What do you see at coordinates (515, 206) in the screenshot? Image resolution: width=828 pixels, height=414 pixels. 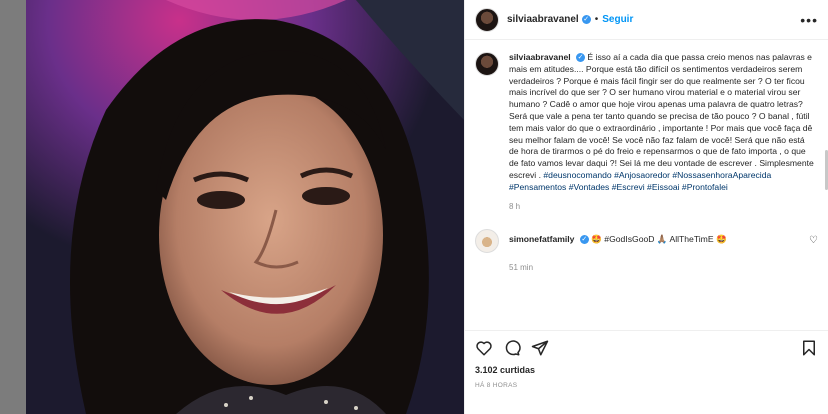 I see `caption-time: 8 h` at bounding box center [515, 206].